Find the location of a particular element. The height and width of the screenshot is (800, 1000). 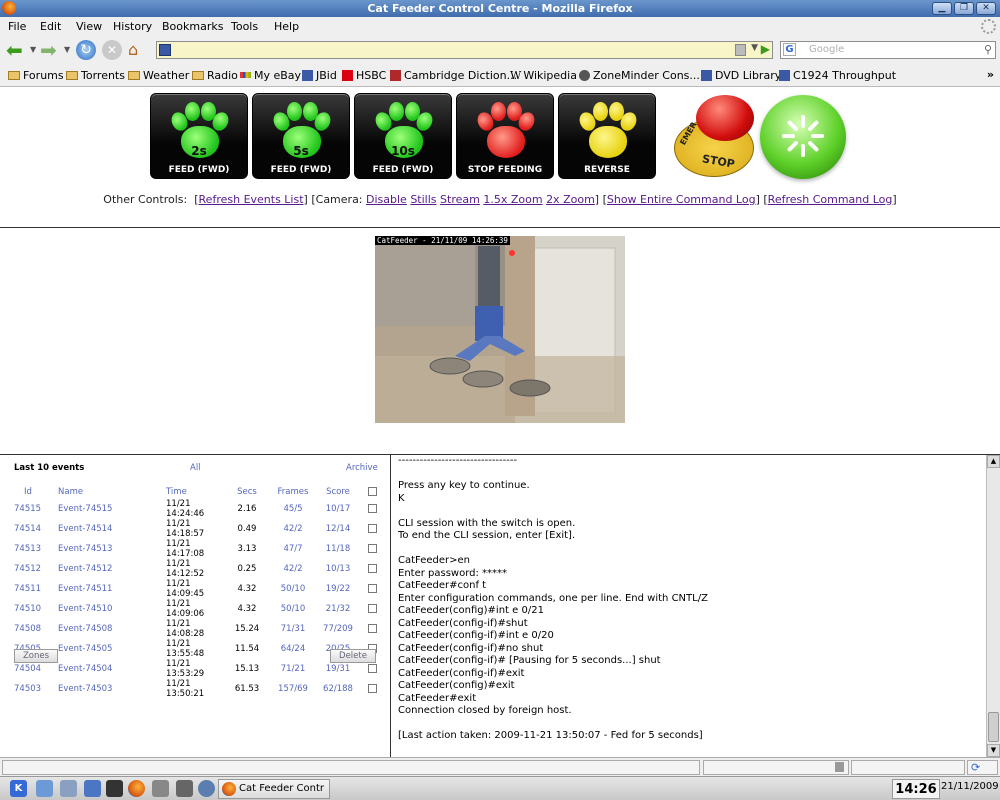

feed-5s-button: 5s FEED (FWD) is located at coordinates (301, 136).